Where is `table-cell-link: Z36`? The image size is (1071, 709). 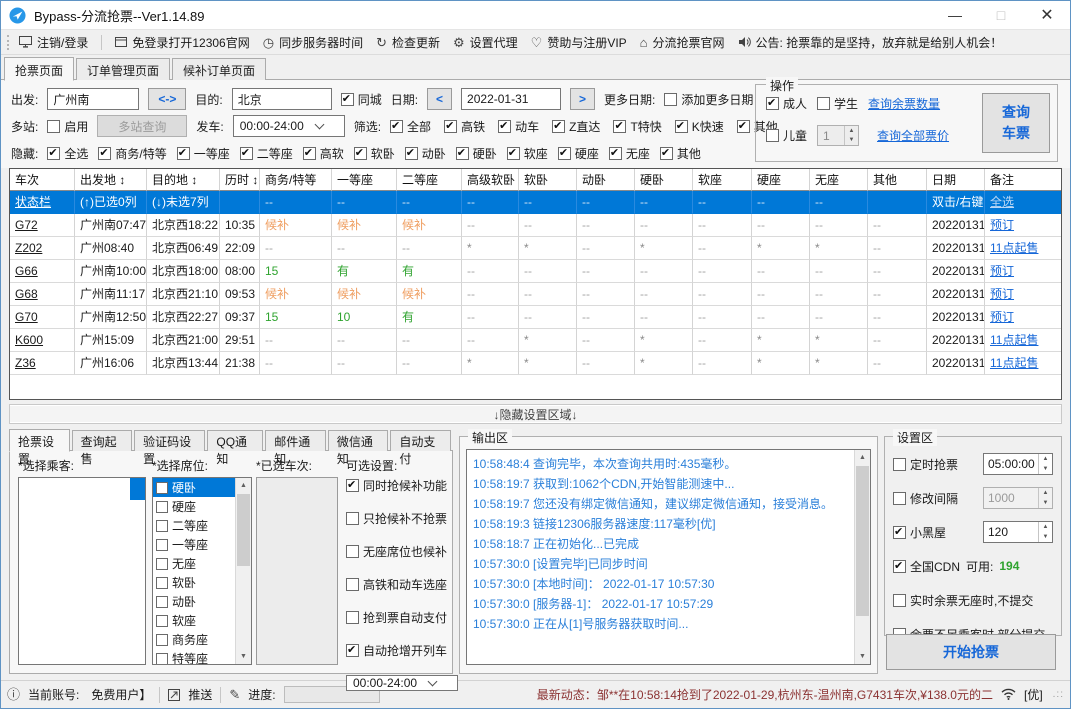 table-cell-link: Z36 is located at coordinates (42, 363).